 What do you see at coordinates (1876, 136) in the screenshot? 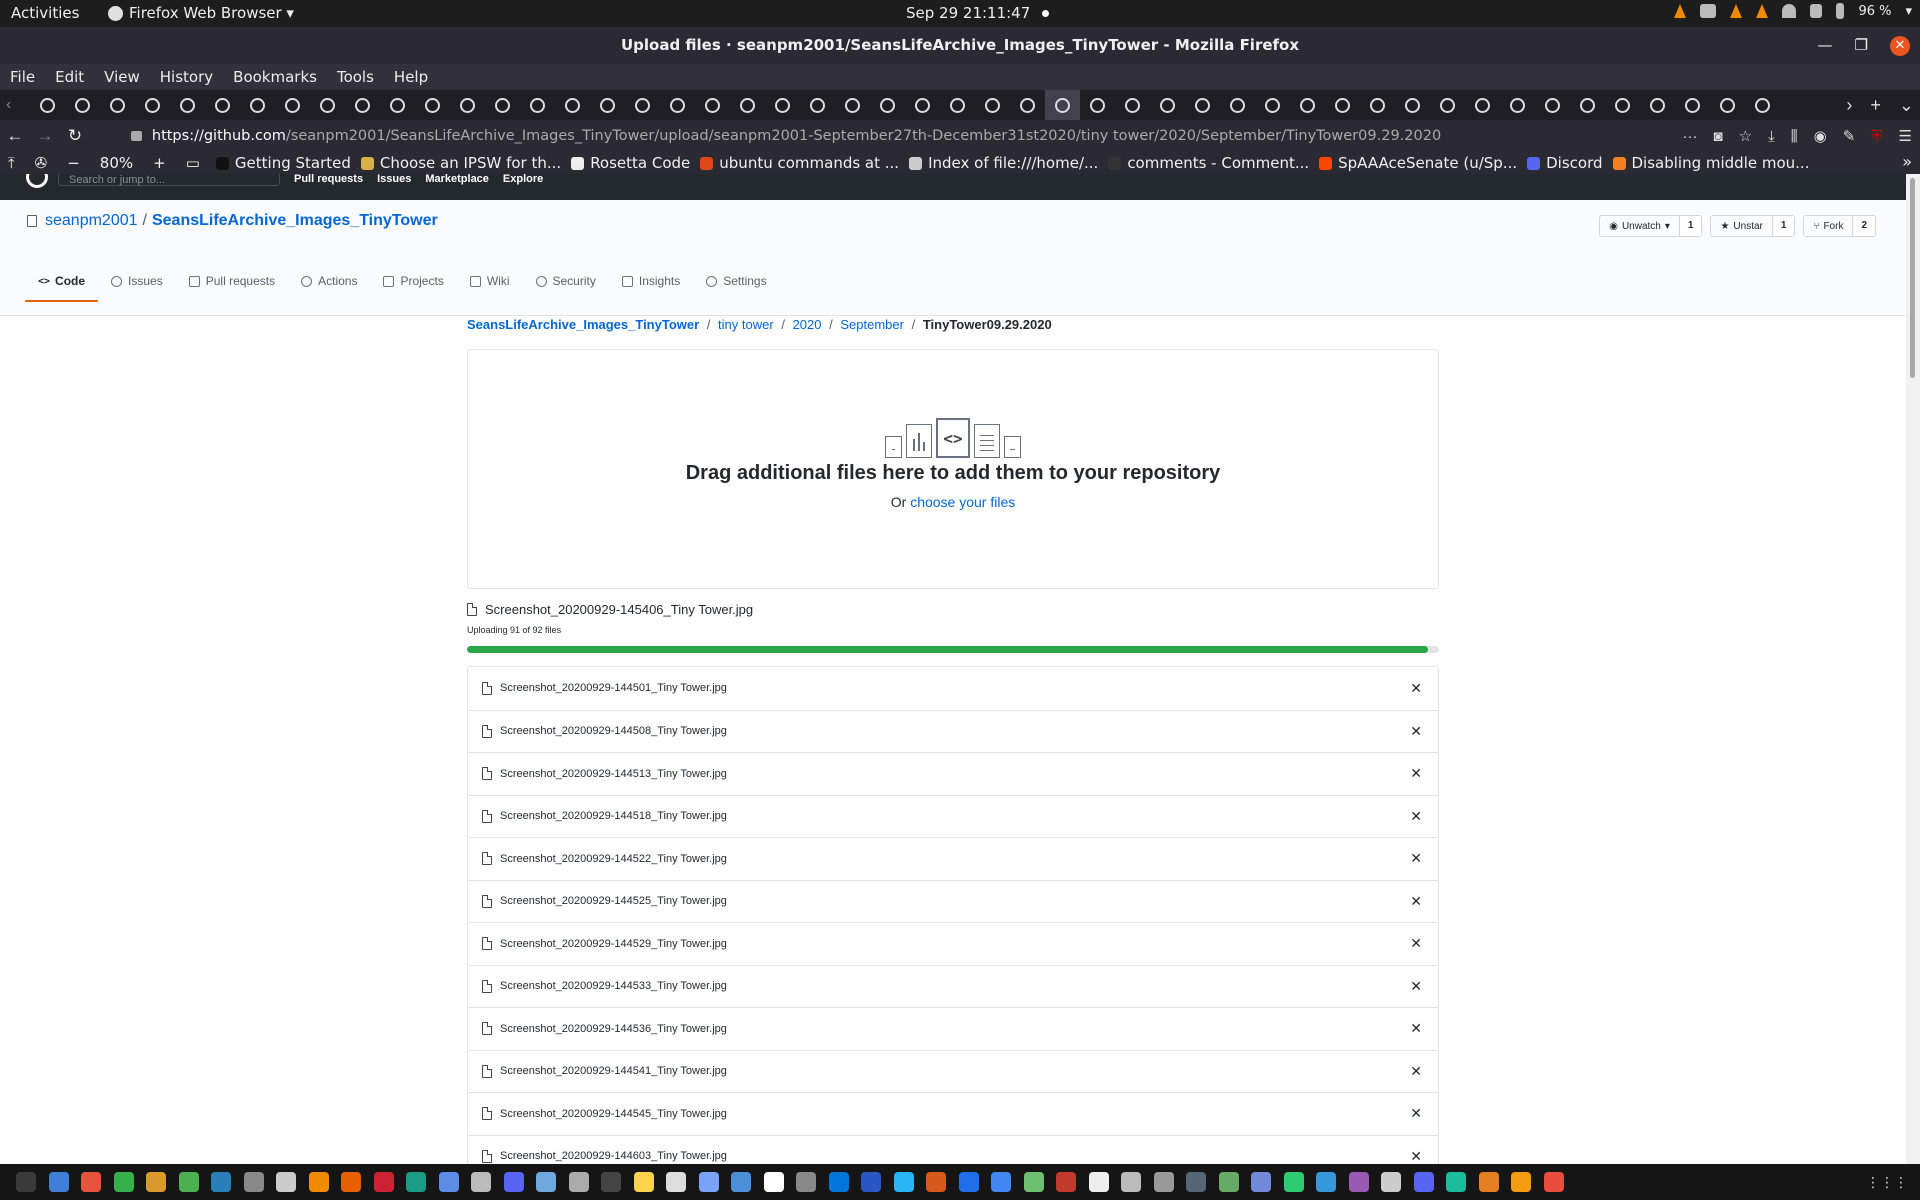
I see `ublock-icon: ⛨` at bounding box center [1876, 136].